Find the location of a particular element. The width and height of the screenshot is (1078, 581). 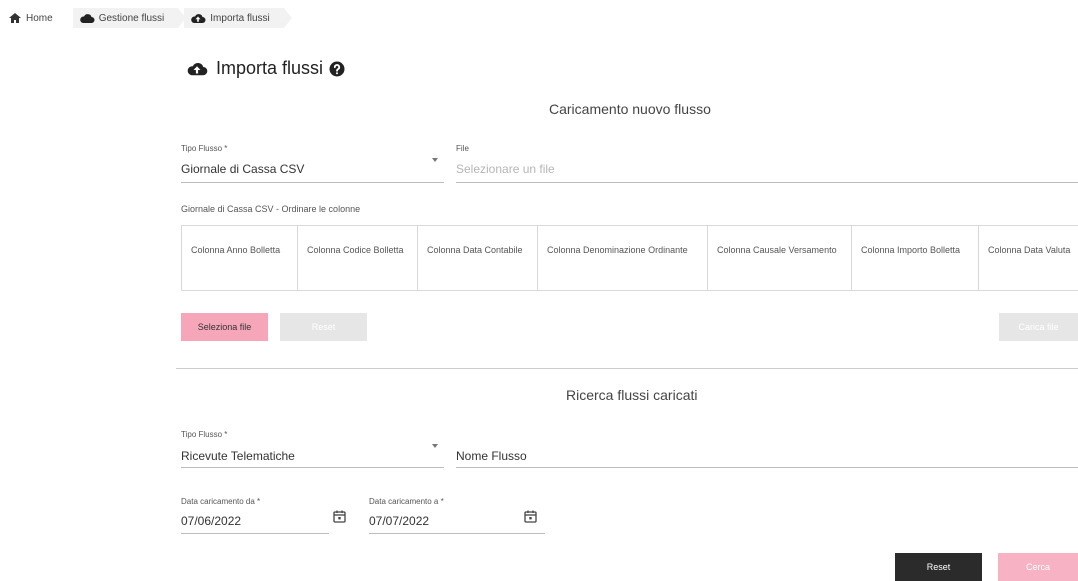

breadcrumb-importa-flussi: Importa flussi is located at coordinates (238, 18).